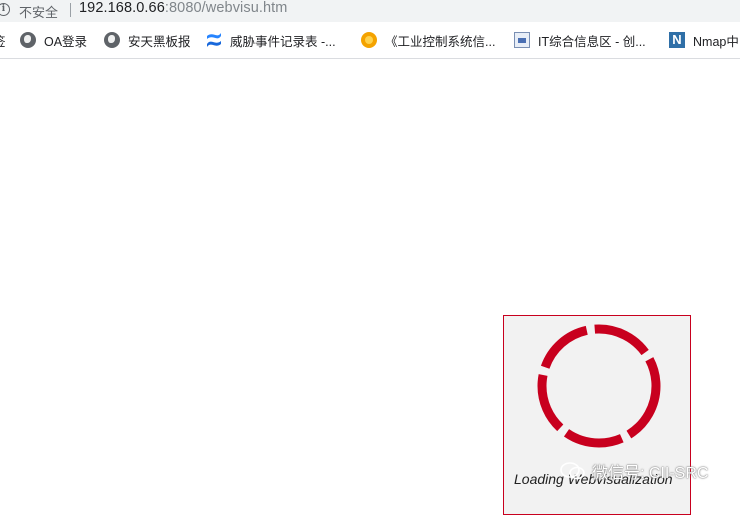 This screenshot has height=515, width=740. What do you see at coordinates (716, 41) in the screenshot?
I see `bookmark-label: Nmap中` at bounding box center [716, 41].